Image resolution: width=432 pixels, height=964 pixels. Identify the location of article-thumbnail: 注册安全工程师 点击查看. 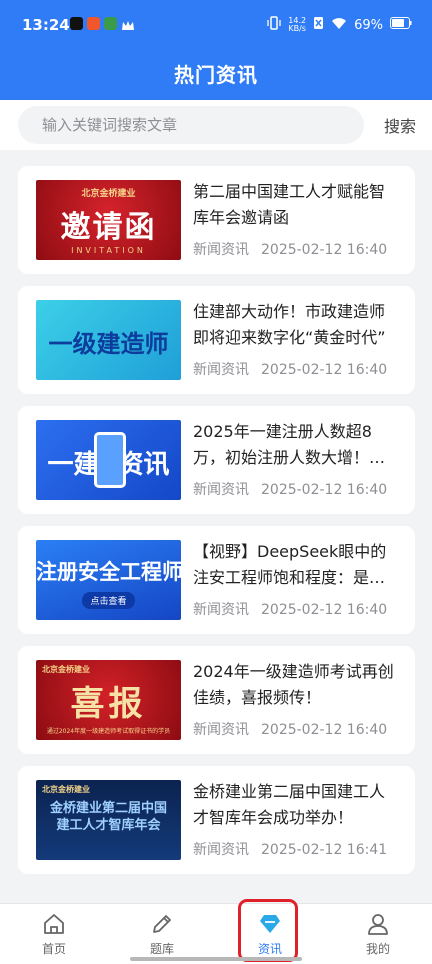
(108, 580).